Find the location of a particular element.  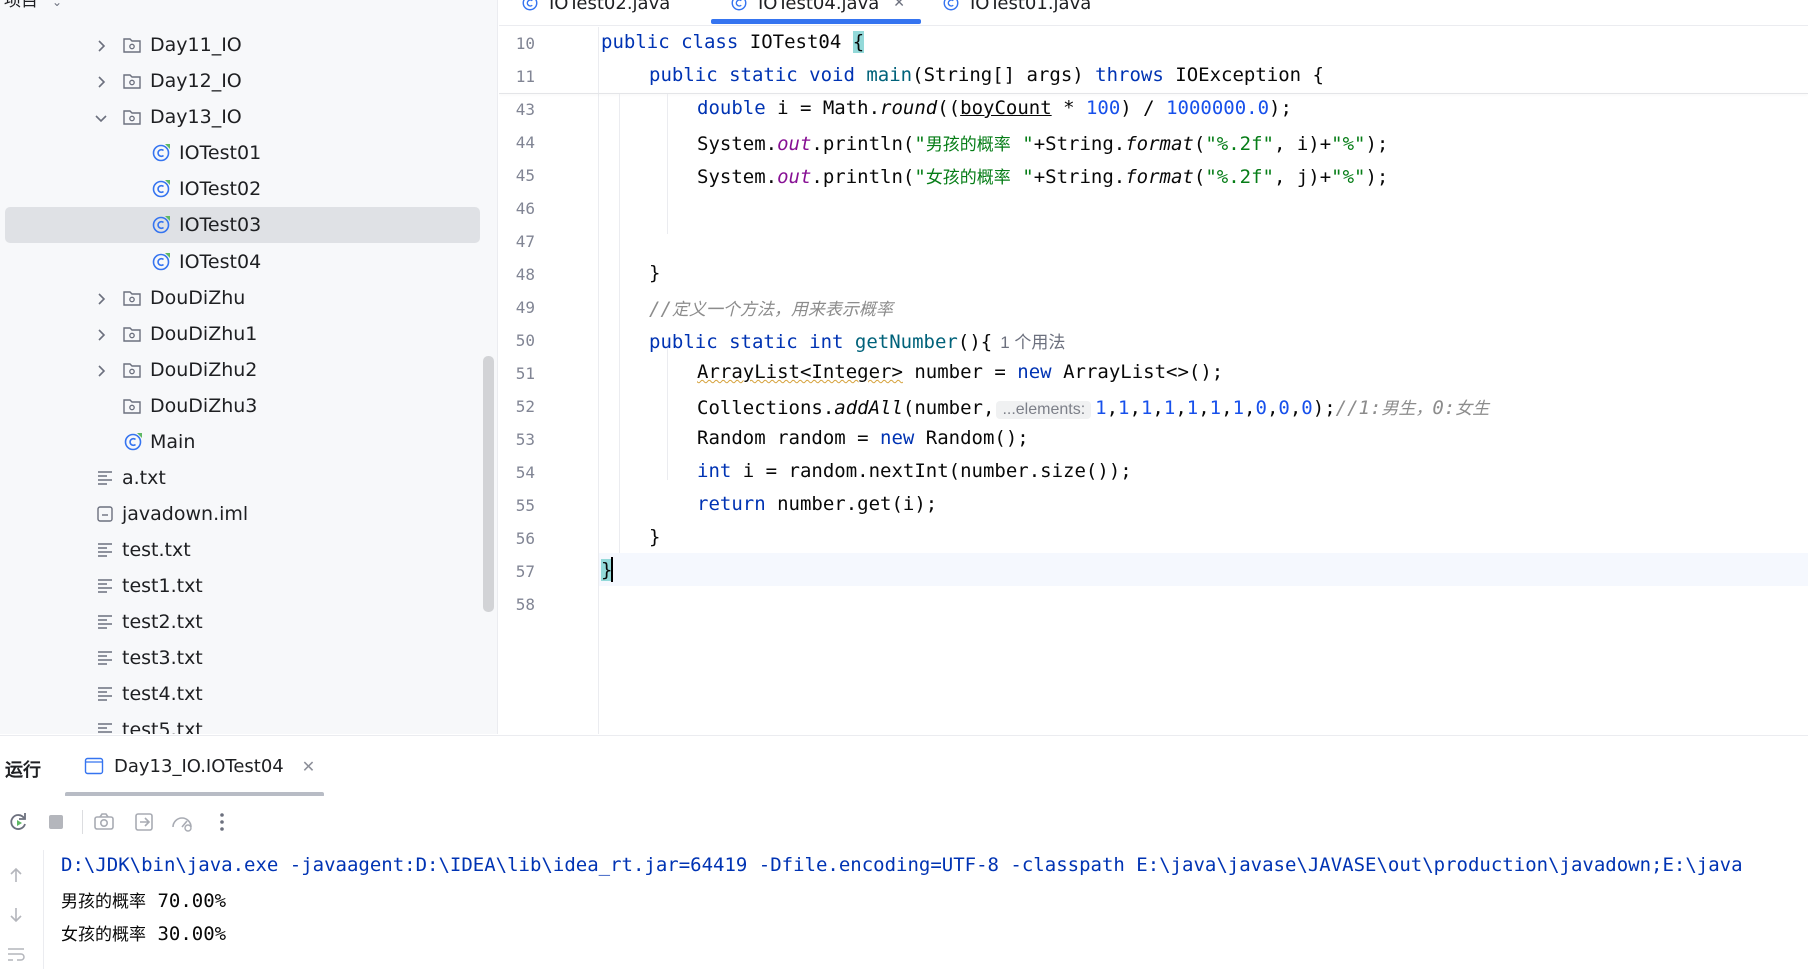

line-number: 54 is located at coordinates (525, 472).